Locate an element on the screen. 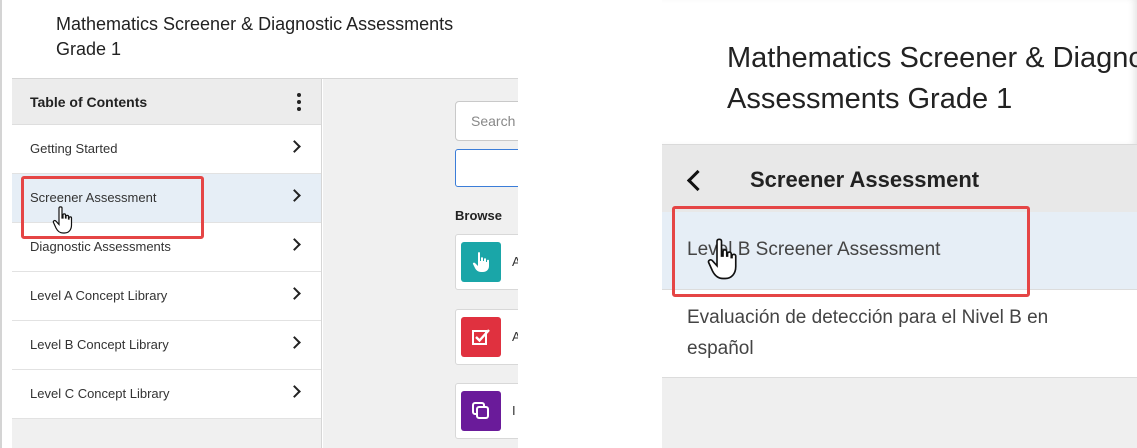 Image resolution: width=1137 pixels, height=448 pixels. content-area: Search Browse A A I is located at coordinates (420, 263).